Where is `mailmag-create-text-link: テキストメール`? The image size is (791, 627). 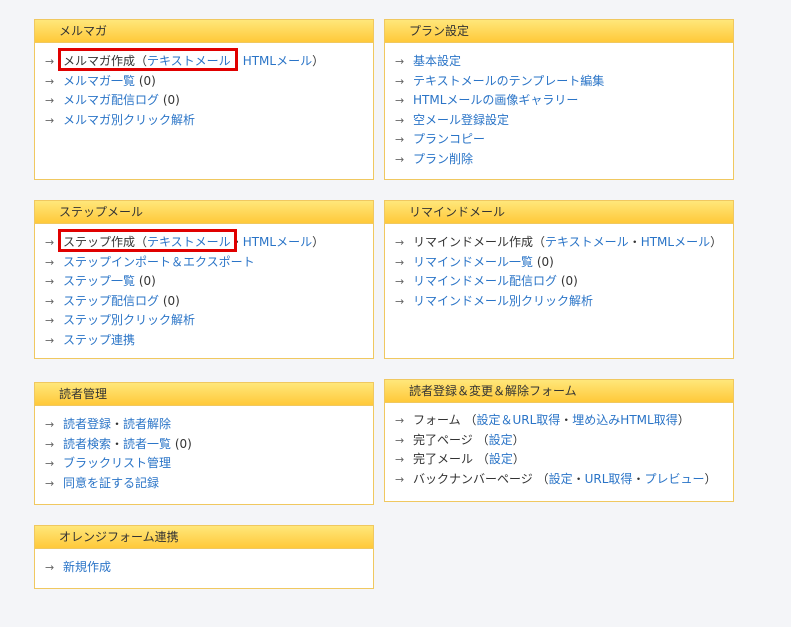 mailmag-create-text-link: テキストメール is located at coordinates (189, 61).